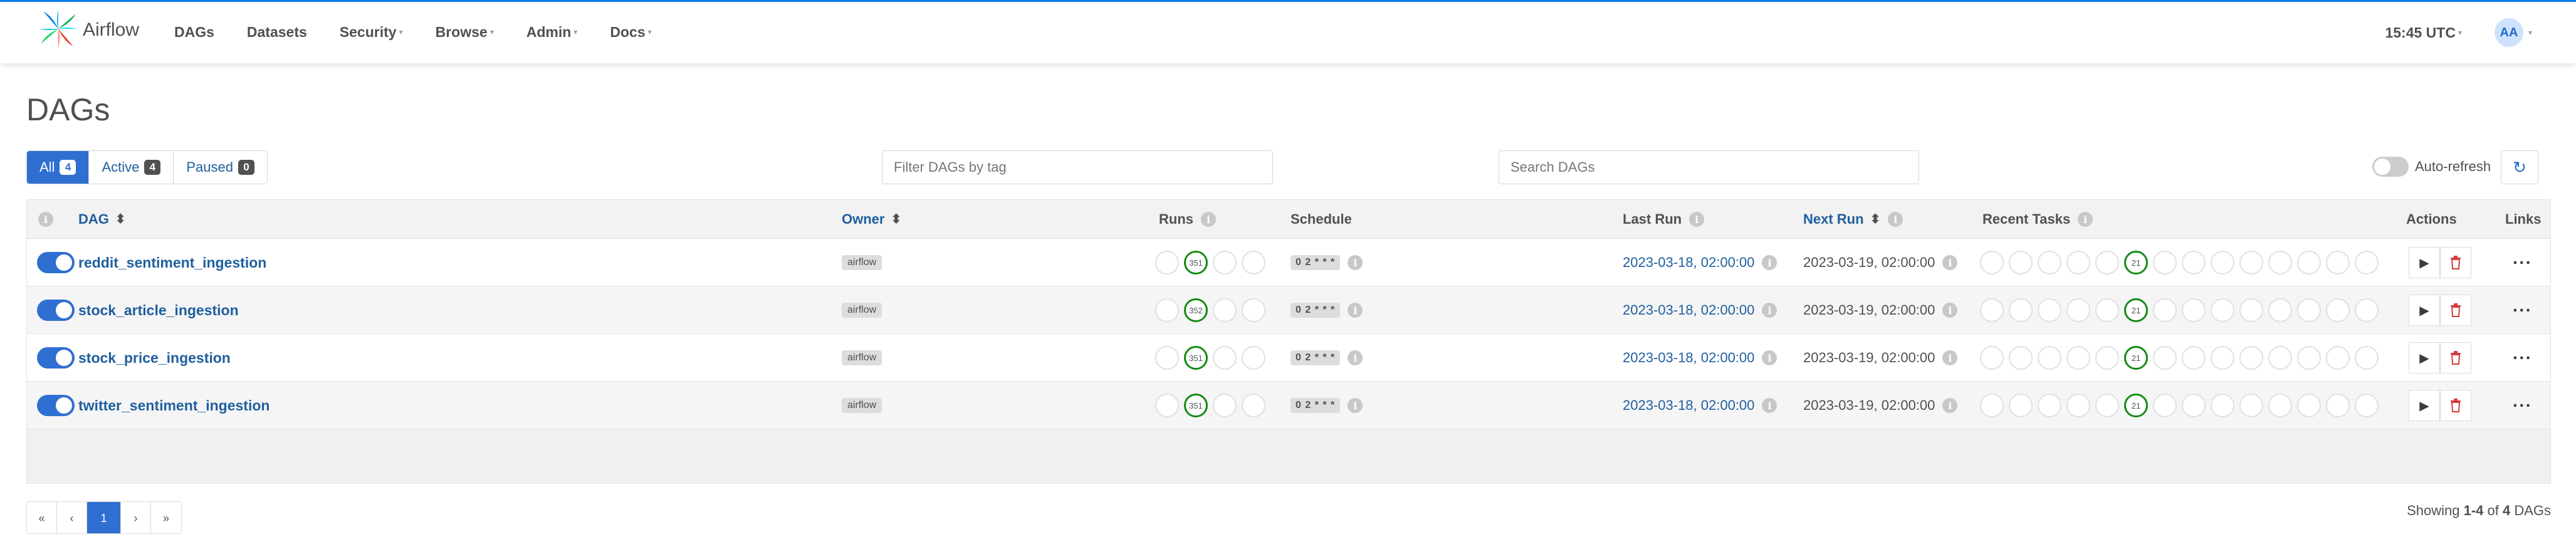 Image resolution: width=2576 pixels, height=554 pixels. I want to click on nav-browse: Browse ▾, so click(465, 32).